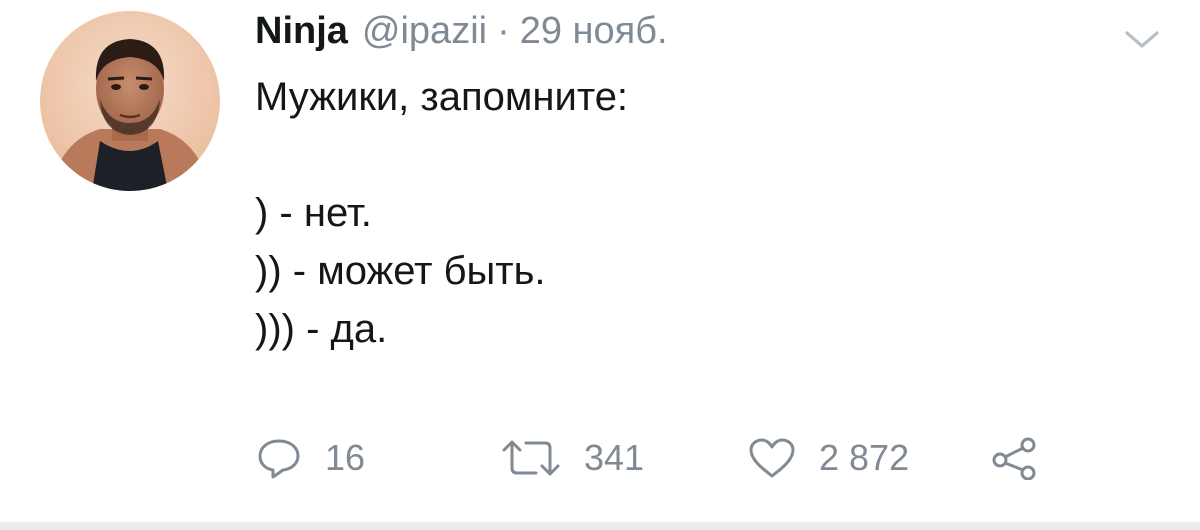 Image resolution: width=1200 pixels, height=530 pixels. What do you see at coordinates (301, 31) in the screenshot?
I see `author-name: Ninja` at bounding box center [301, 31].